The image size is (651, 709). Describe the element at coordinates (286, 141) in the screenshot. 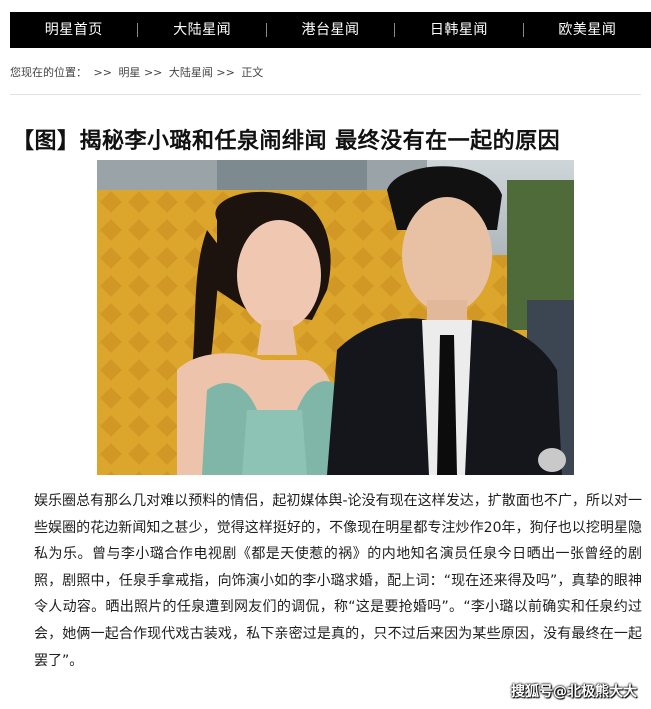

I see `article-title: 【图】揭秘李小璐和任泉闹绯闻 最终没有在一起的原因` at that location.